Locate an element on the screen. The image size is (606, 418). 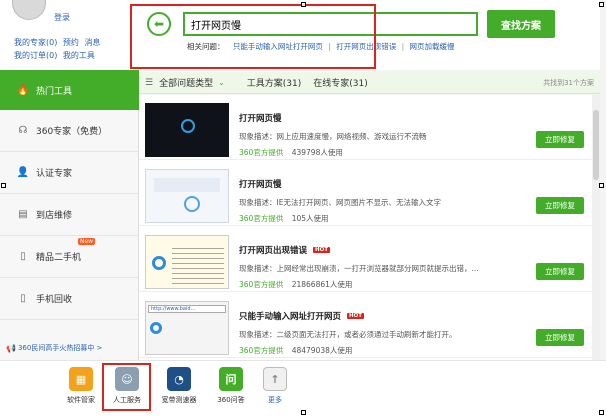
avatar is located at coordinates (29, 10).